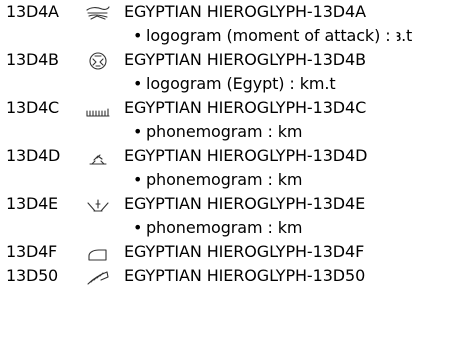  I want to click on crossed-branches-hieroglyph-icon, so click(98, 205).